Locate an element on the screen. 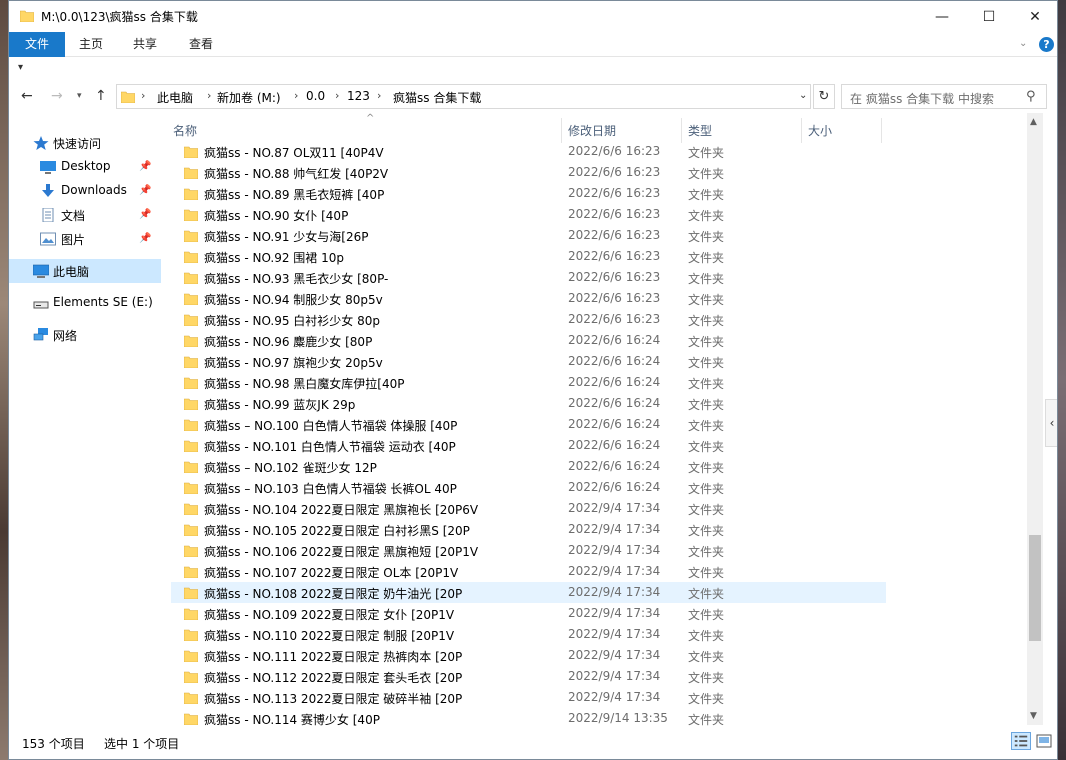 The height and width of the screenshot is (760, 1066). tab-share: 共享 is located at coordinates (145, 44).